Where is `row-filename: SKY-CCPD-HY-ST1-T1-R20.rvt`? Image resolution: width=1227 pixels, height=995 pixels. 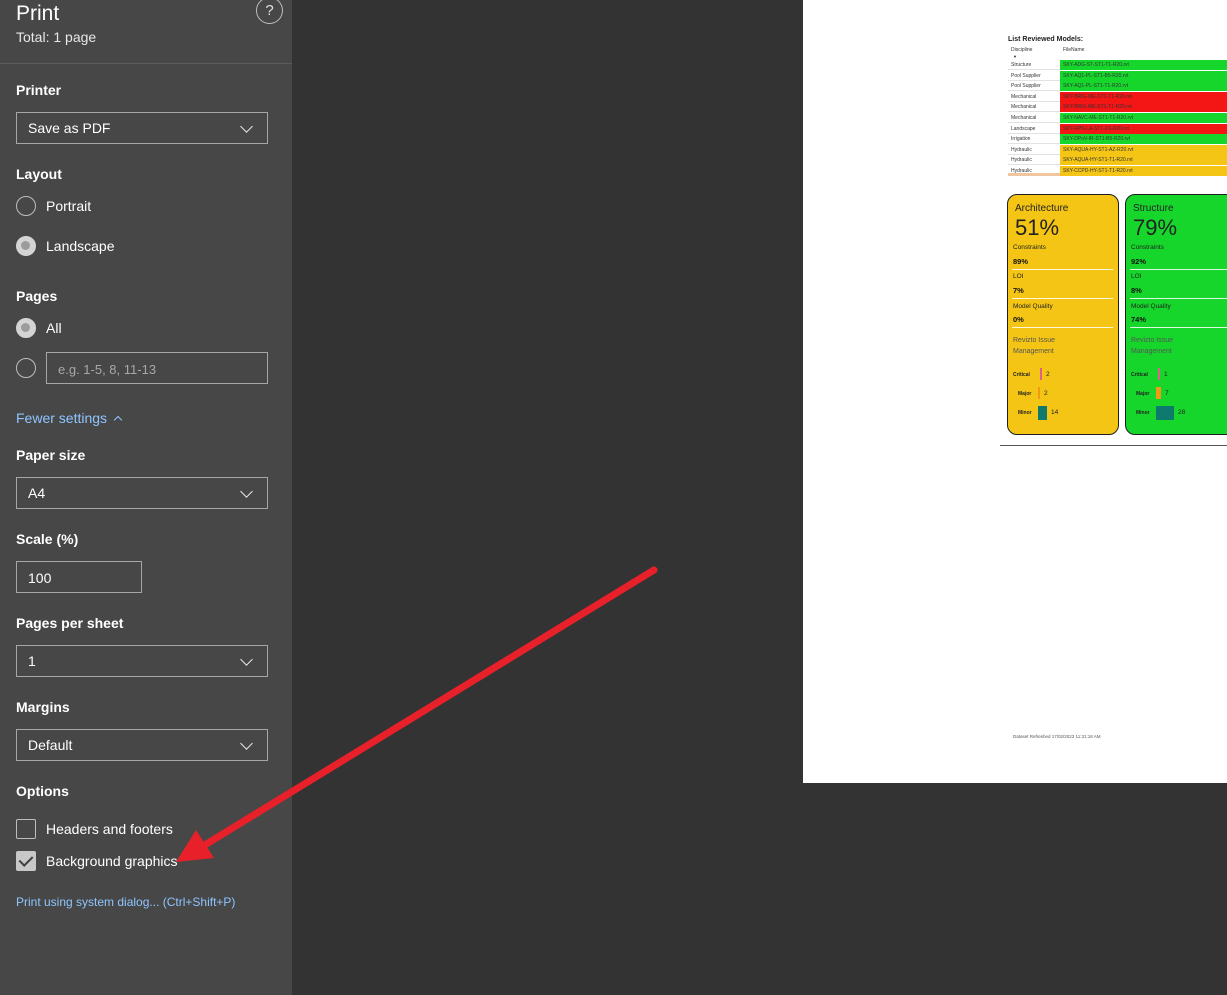 row-filename: SKY-CCPD-HY-ST1-T1-R20.rvt is located at coordinates (1143, 171).